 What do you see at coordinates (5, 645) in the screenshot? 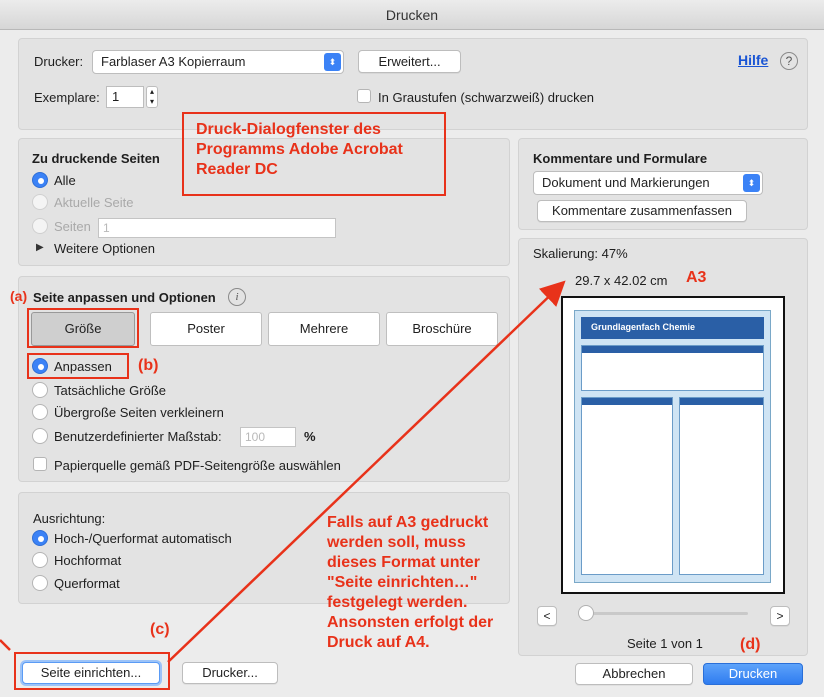
I see `arrow-edge` at bounding box center [5, 645].